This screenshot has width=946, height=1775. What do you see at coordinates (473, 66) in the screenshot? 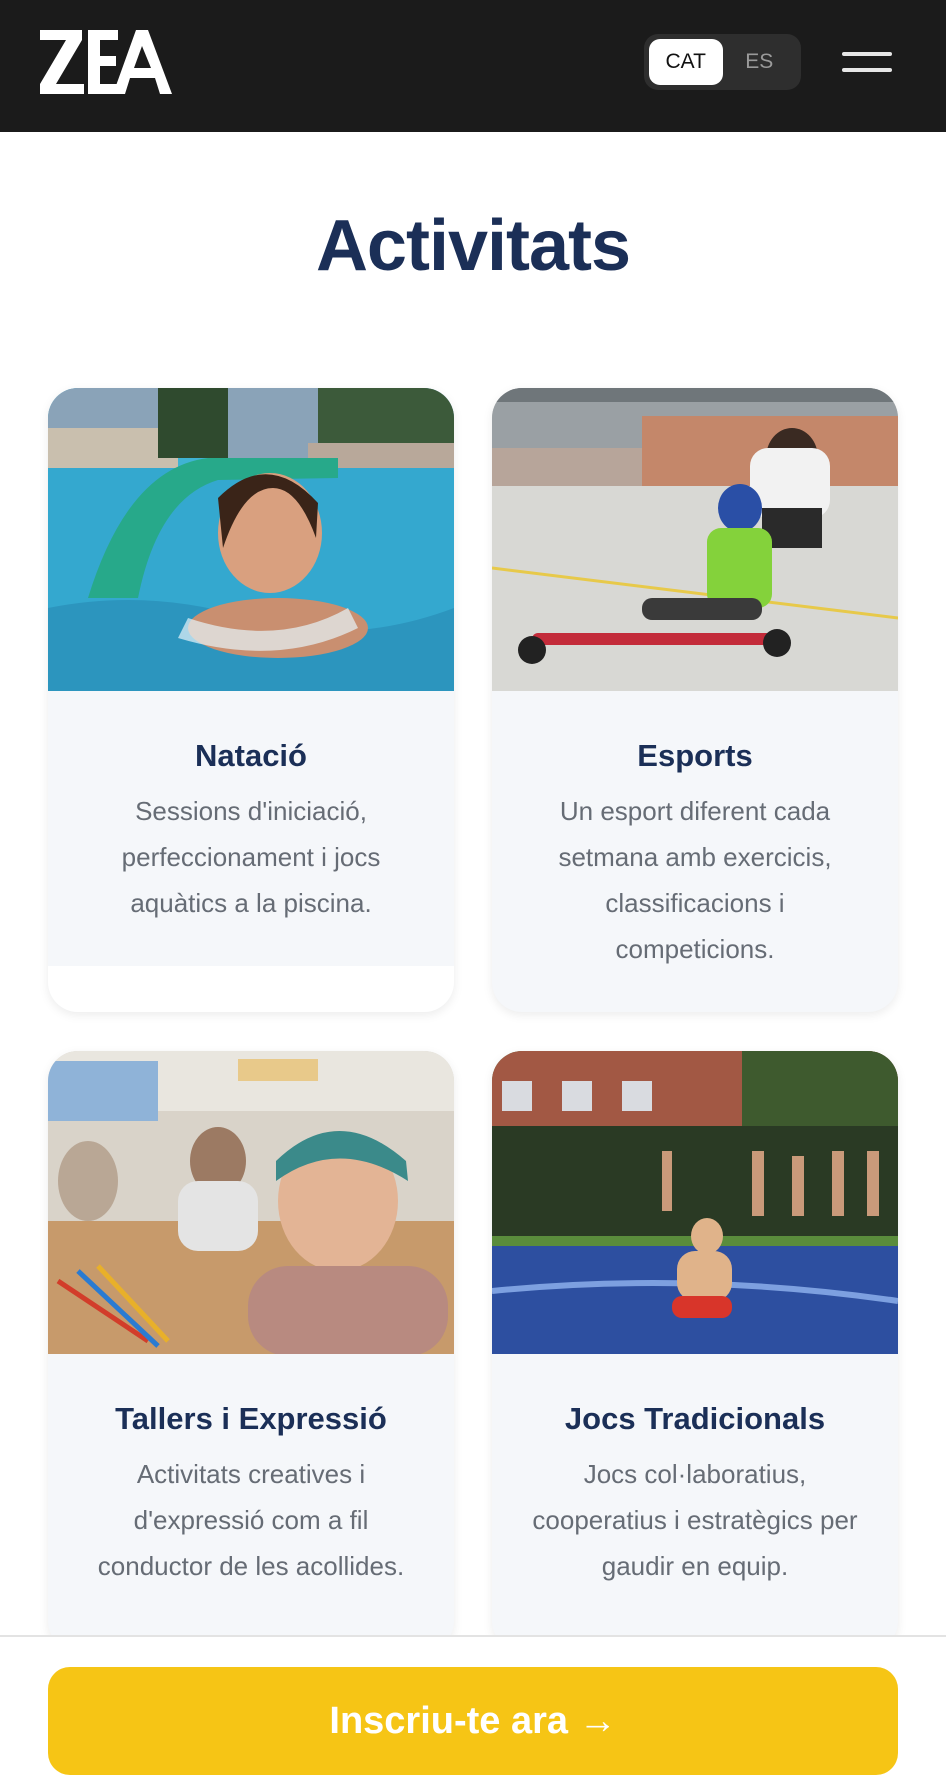
I see `site-header: CAT ES` at bounding box center [473, 66].